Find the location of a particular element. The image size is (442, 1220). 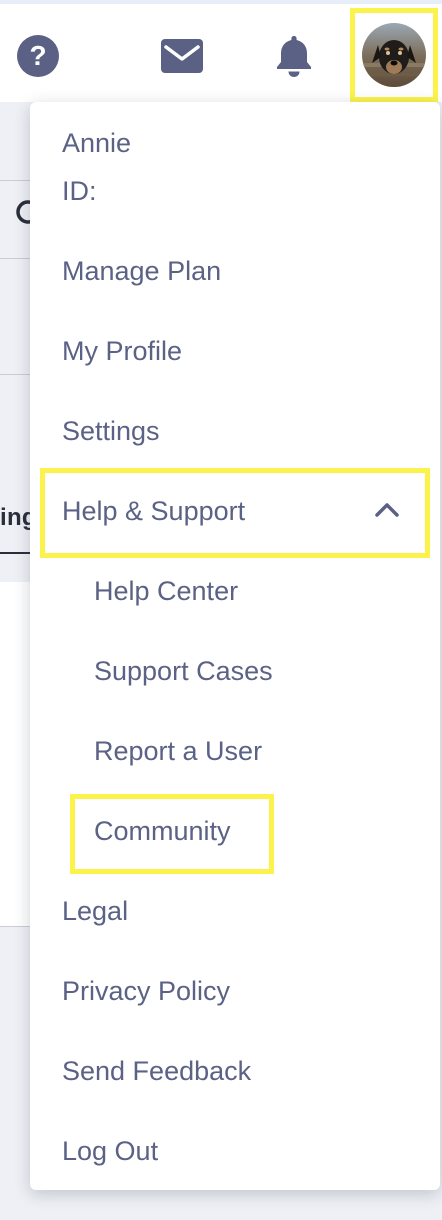

menu-item-settings: Settings is located at coordinates (111, 431).